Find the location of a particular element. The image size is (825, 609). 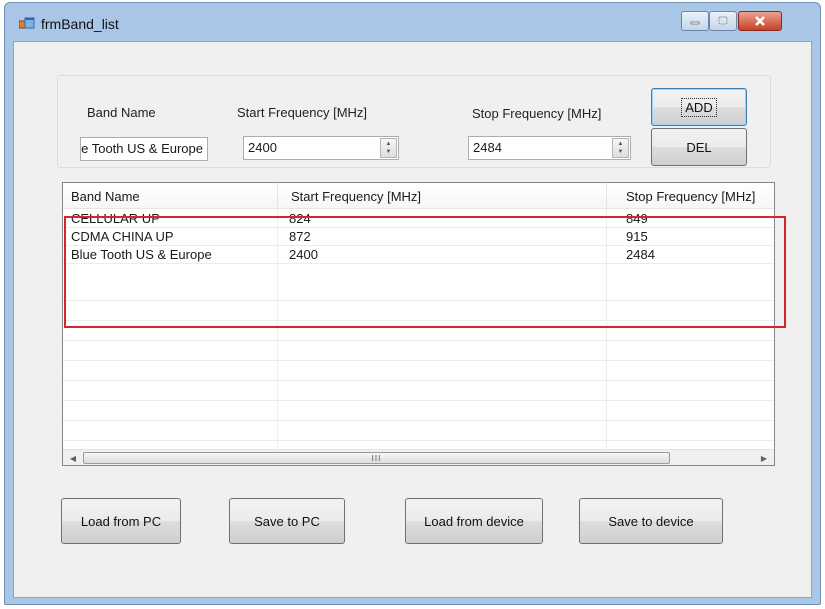

stop-frequency-spin-buttons: ▲ ▼ is located at coordinates (620, 148).